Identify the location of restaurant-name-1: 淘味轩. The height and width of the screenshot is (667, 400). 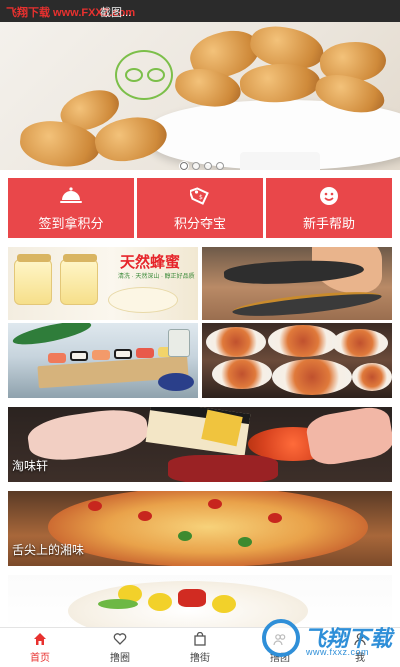
(30, 466).